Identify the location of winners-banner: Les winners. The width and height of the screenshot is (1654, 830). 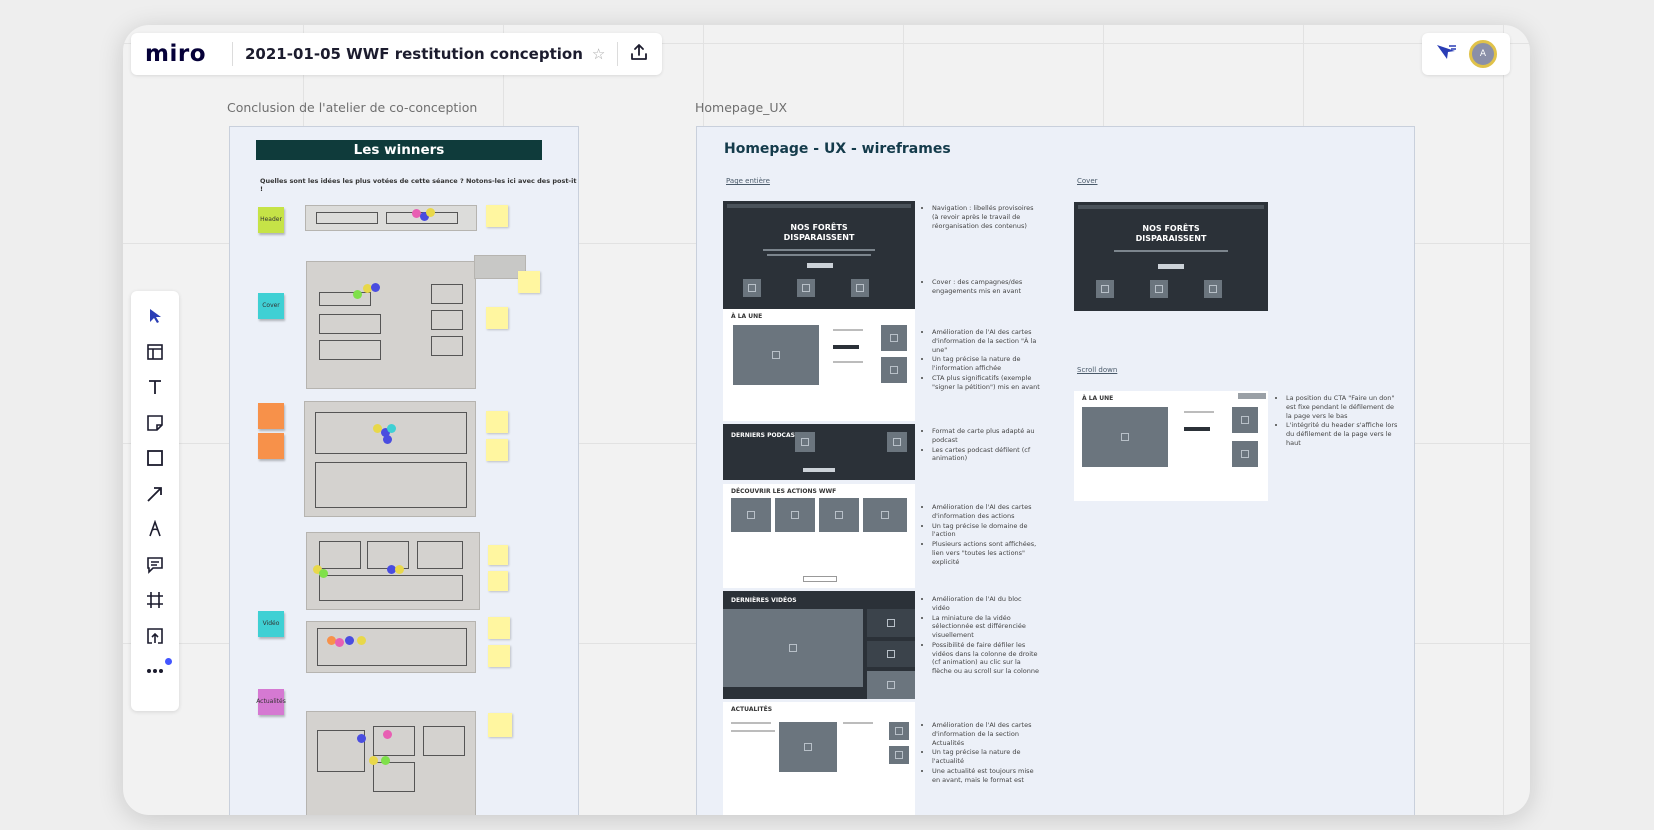
(399, 150).